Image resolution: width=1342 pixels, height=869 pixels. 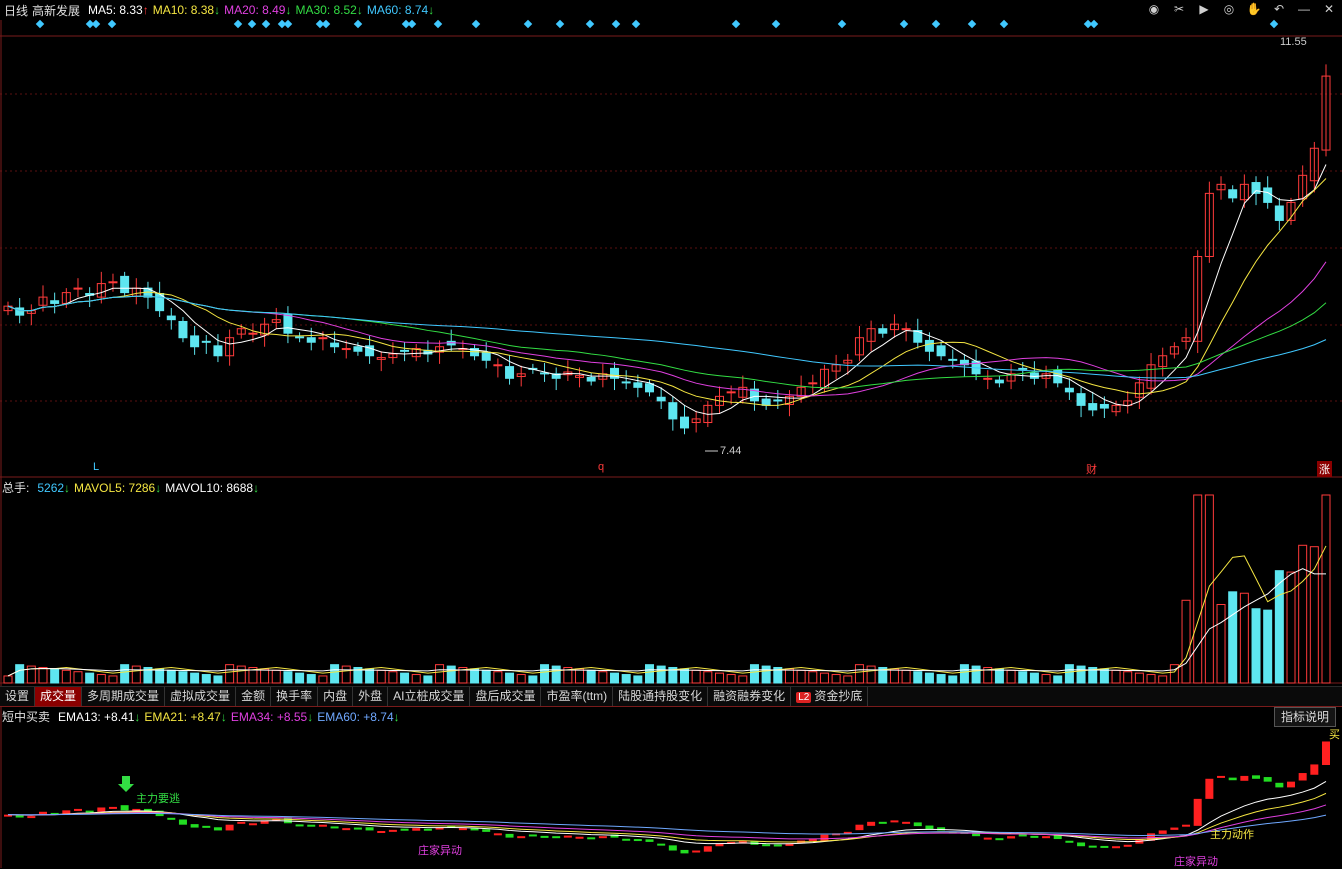 What do you see at coordinates (54, 487) in the screenshot?
I see `vol-item: 5262↓` at bounding box center [54, 487].